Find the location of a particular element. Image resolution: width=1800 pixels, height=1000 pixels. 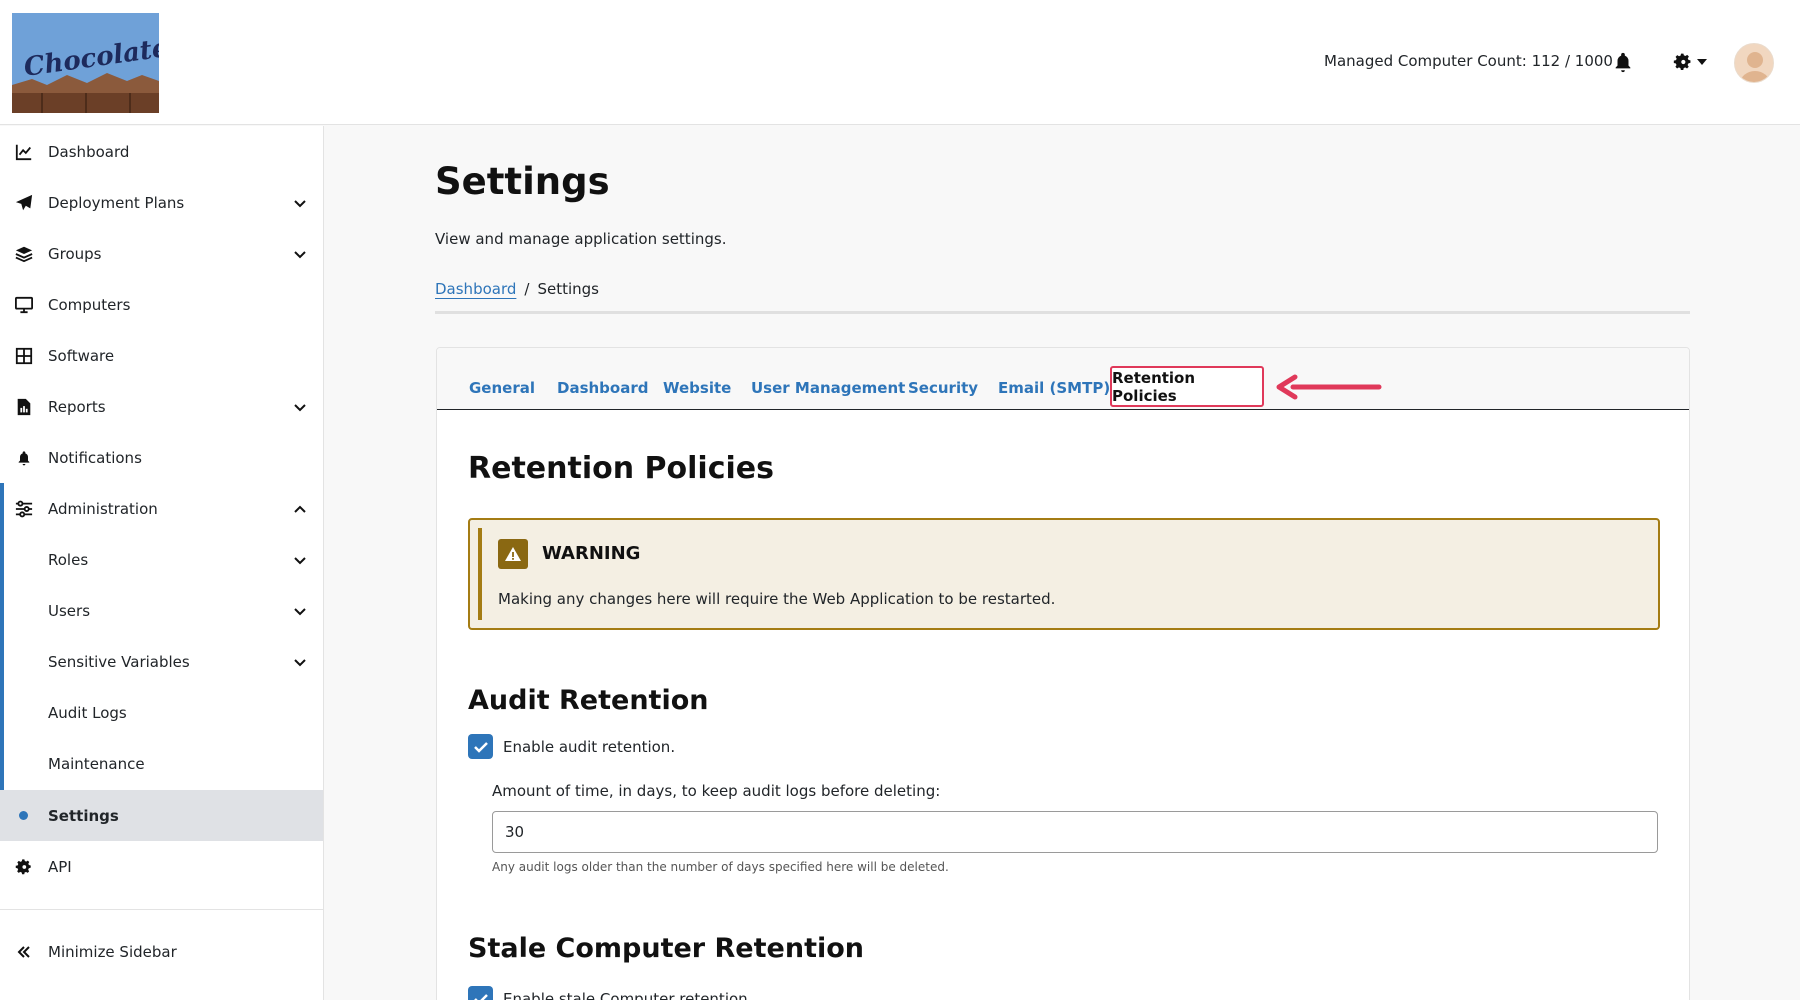

layers-icon is located at coordinates (24, 254).